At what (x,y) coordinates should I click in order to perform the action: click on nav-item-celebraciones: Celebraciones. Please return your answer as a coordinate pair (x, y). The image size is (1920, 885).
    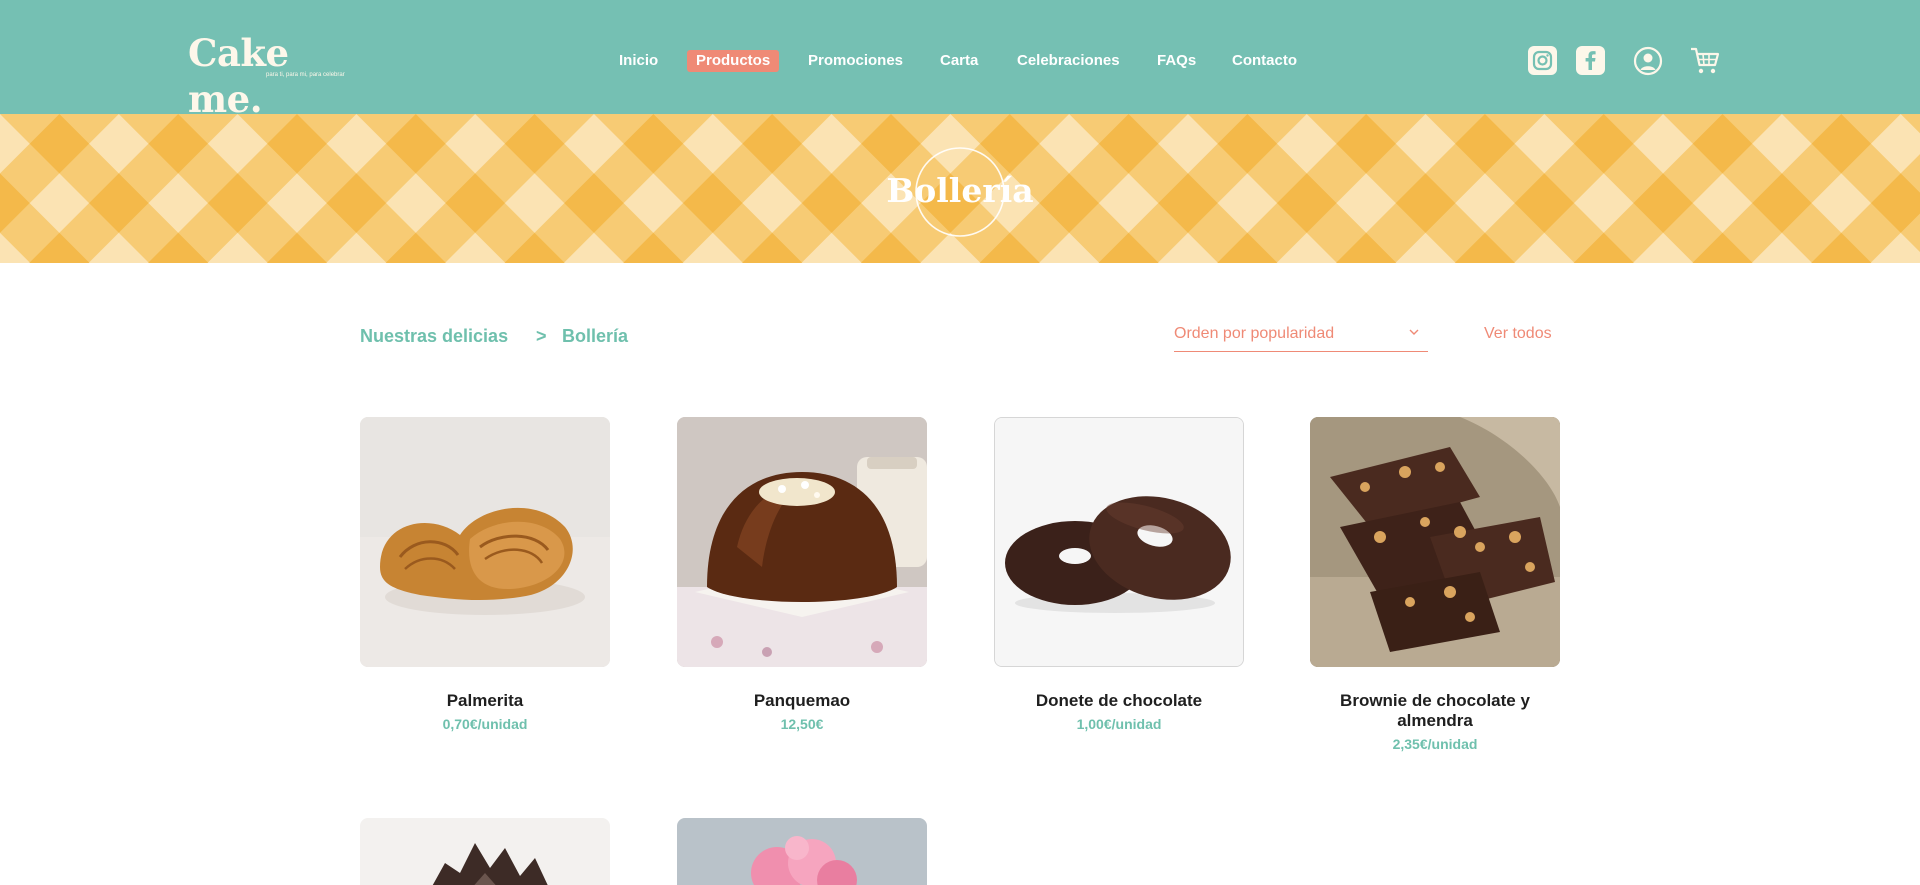
    Looking at the image, I should click on (1068, 61).